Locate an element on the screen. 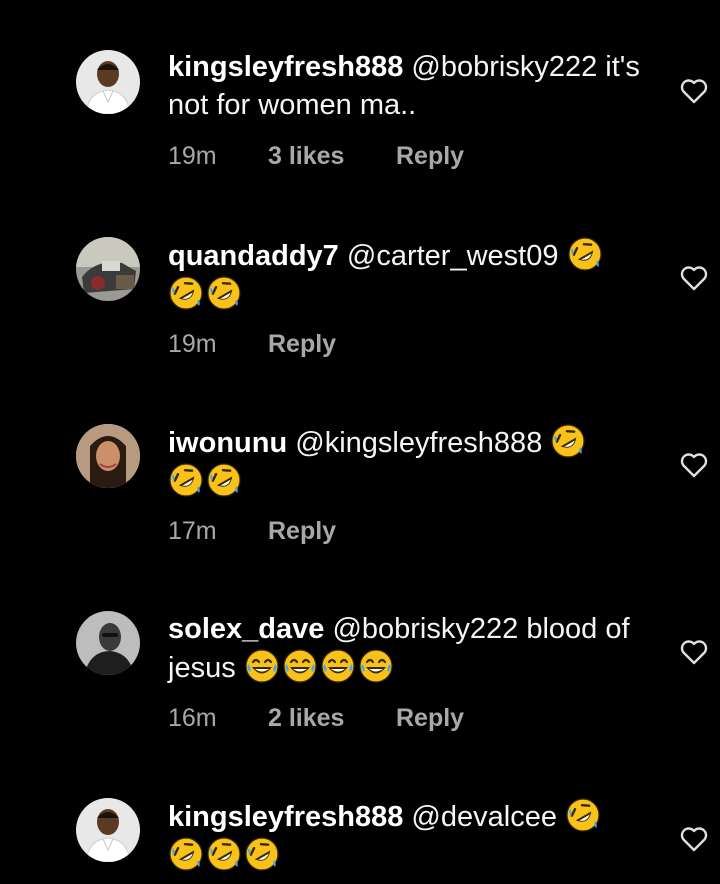 The width and height of the screenshot is (720, 884). avatar-woman-selfie-icon is located at coordinates (108, 456).